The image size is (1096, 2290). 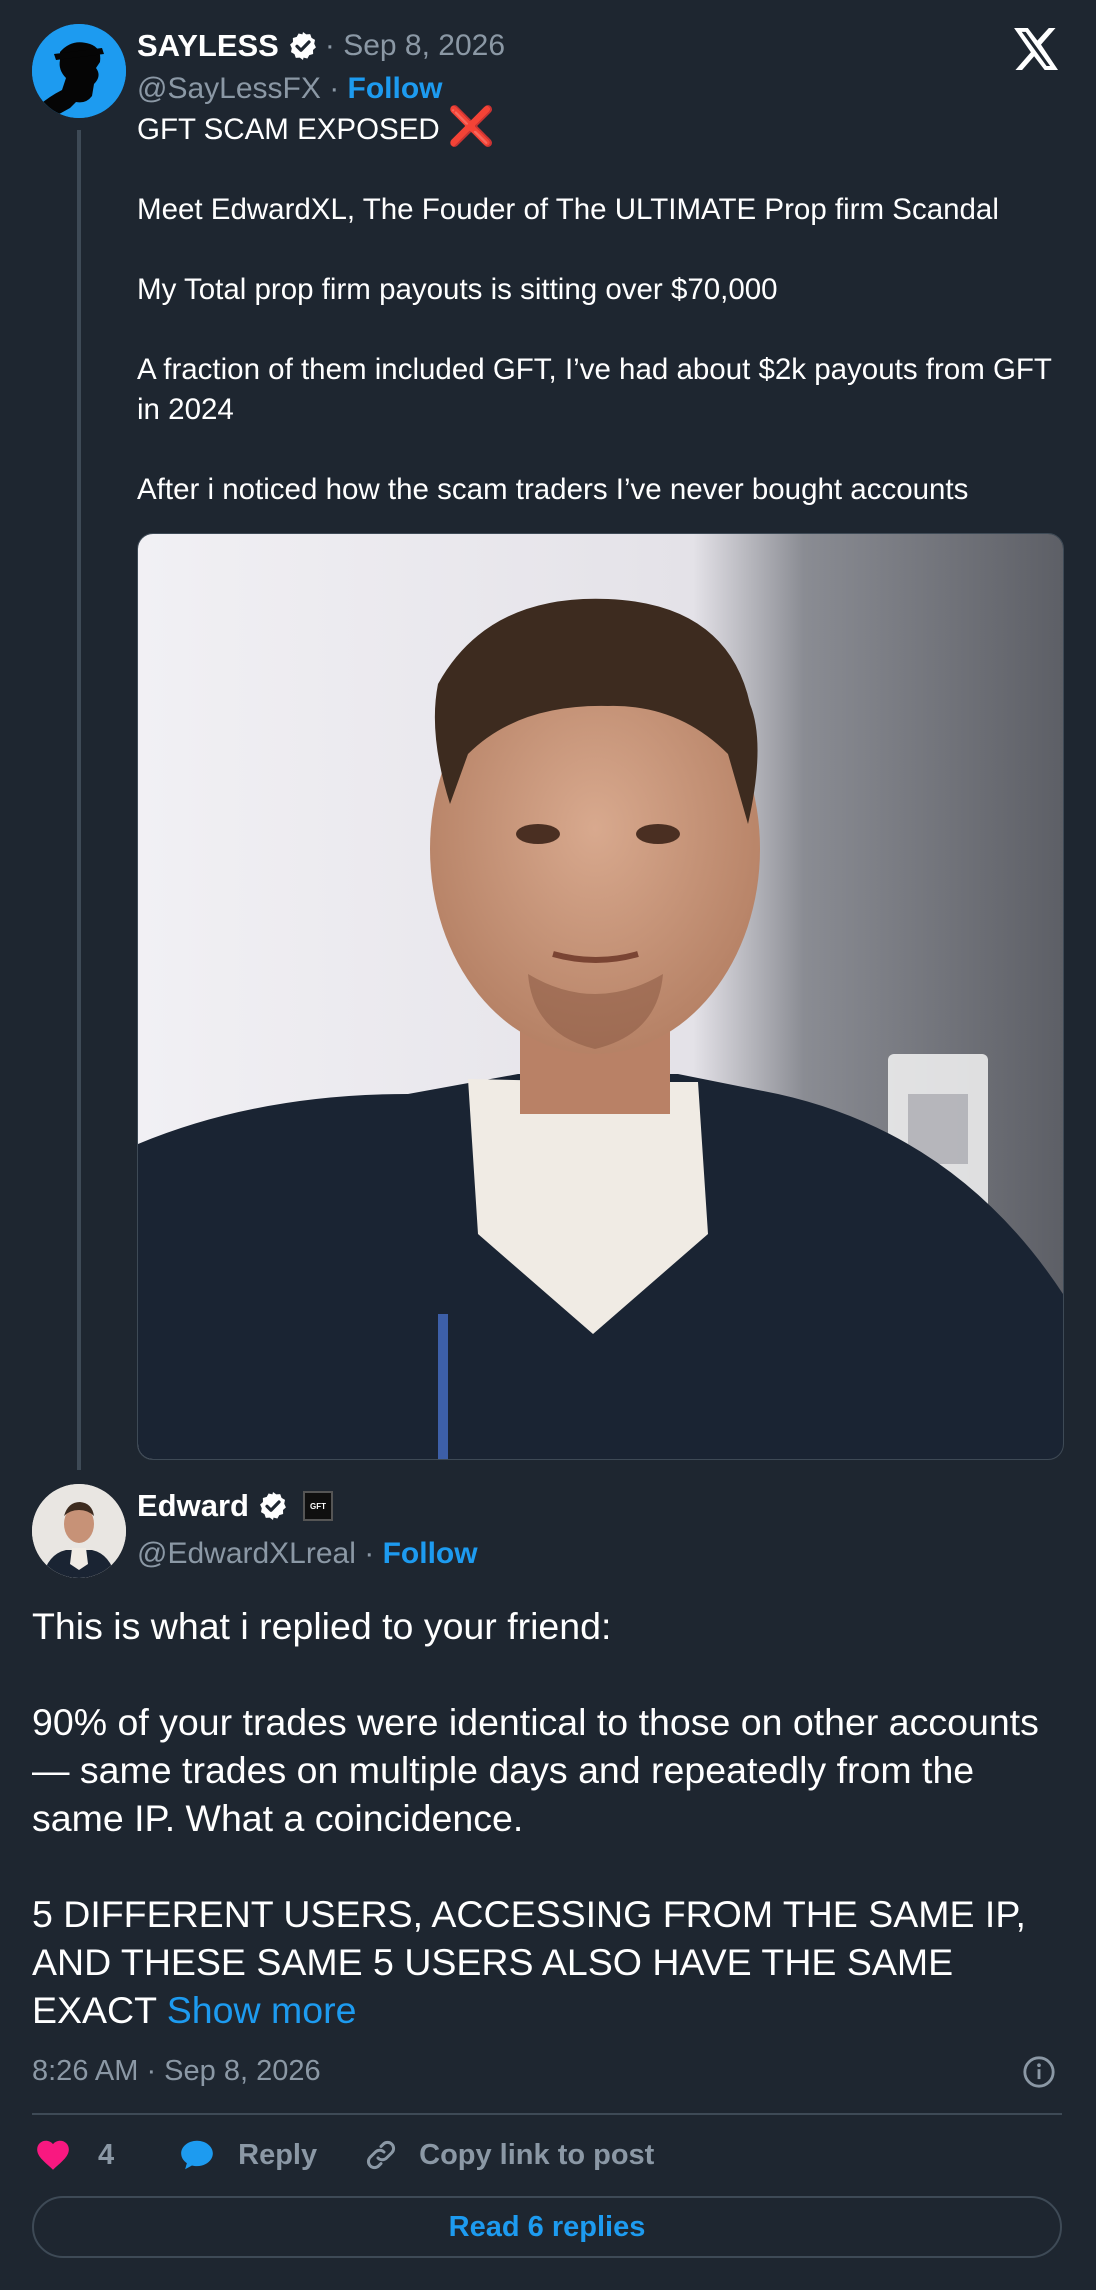 What do you see at coordinates (79, 1531) in the screenshot?
I see `edward-avatar` at bounding box center [79, 1531].